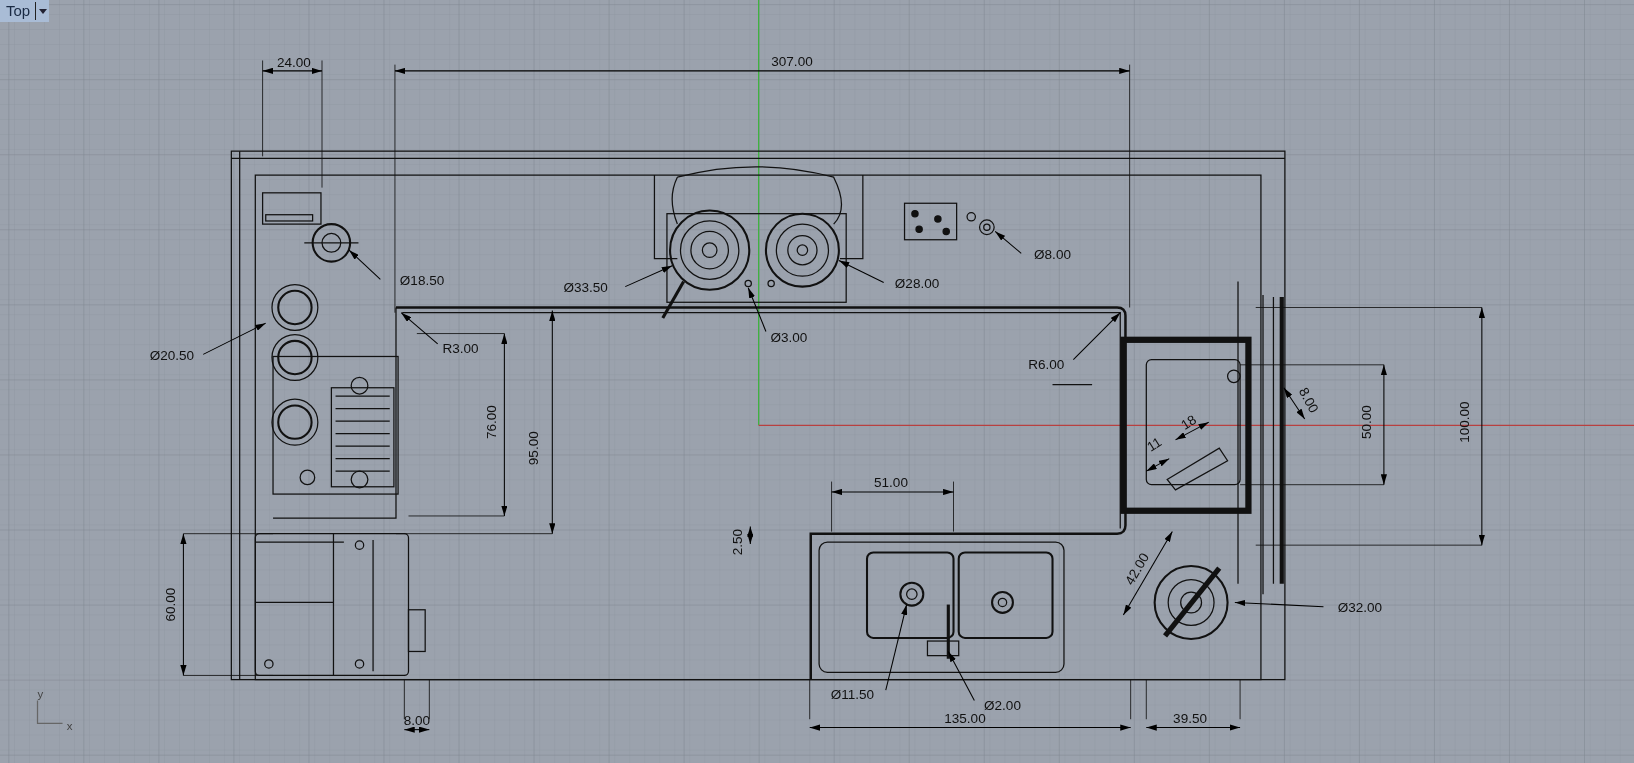 This screenshot has height=763, width=1634. What do you see at coordinates (1367, 422) in the screenshot?
I see `dimension-label: 50.00` at bounding box center [1367, 422].